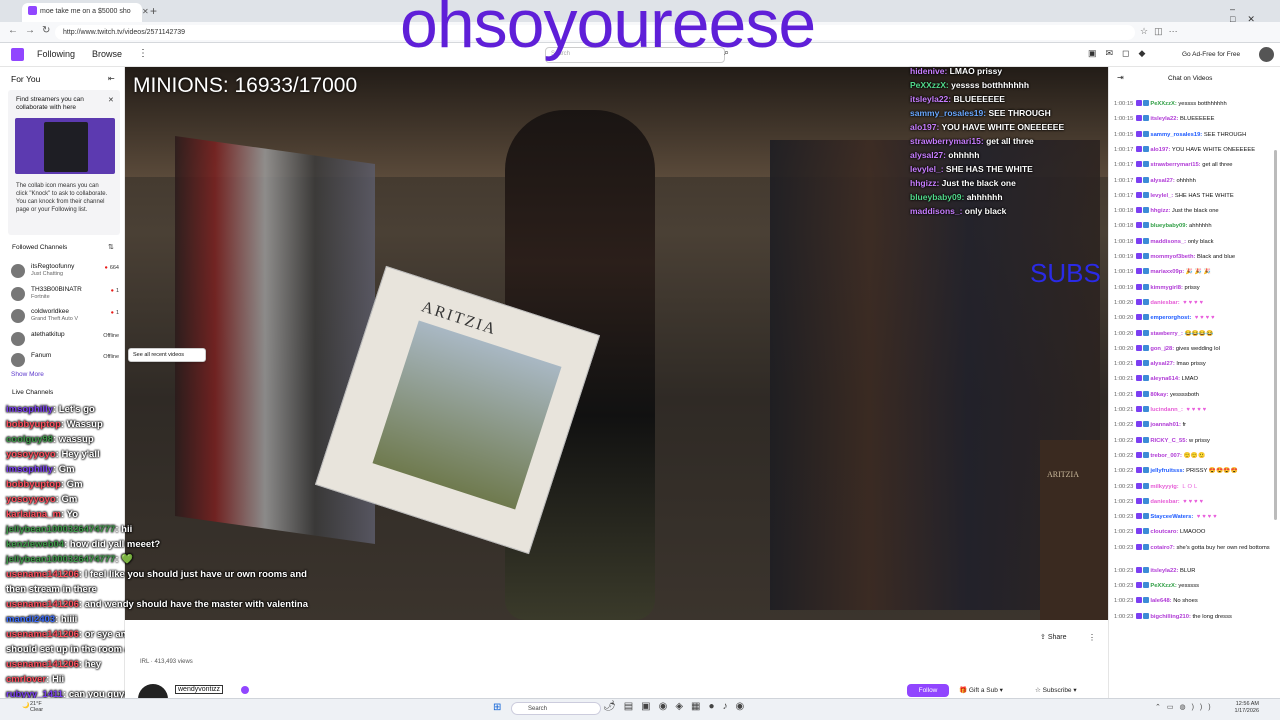 The width and height of the screenshot is (1280, 720). I want to click on collapse-chat-icon: ⇥, so click(1120, 77).